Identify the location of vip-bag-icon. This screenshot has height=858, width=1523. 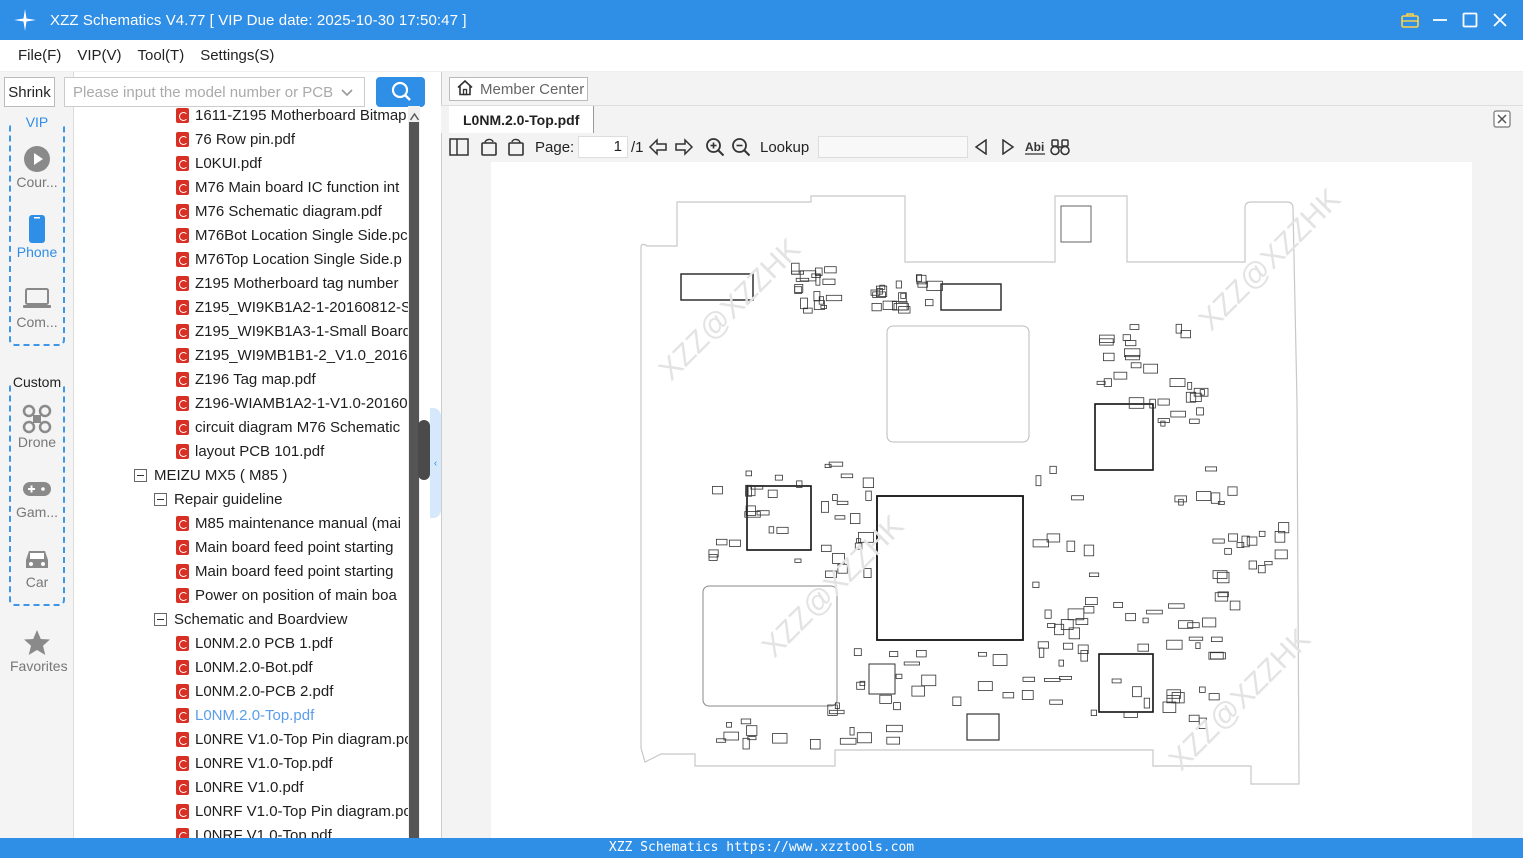
(1410, 20).